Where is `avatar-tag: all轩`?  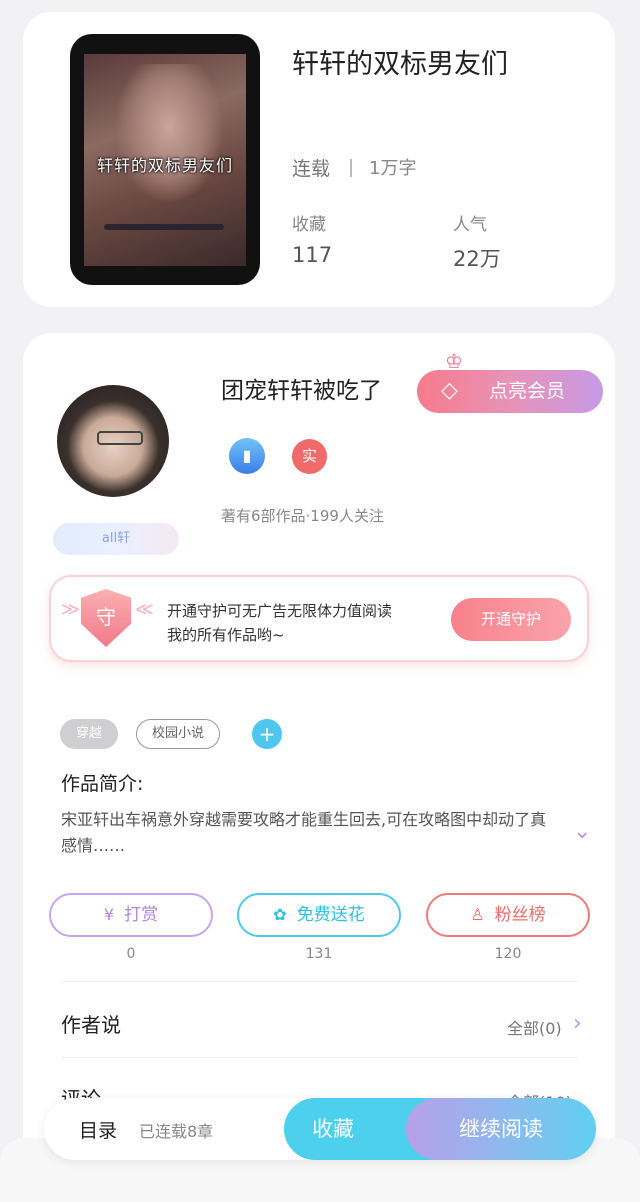 avatar-tag: all轩 is located at coordinates (116, 539).